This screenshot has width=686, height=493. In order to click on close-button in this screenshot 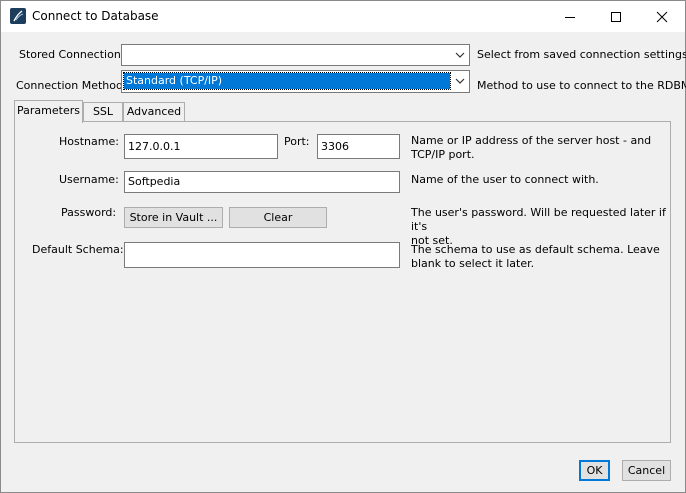, I will do `click(662, 16)`.